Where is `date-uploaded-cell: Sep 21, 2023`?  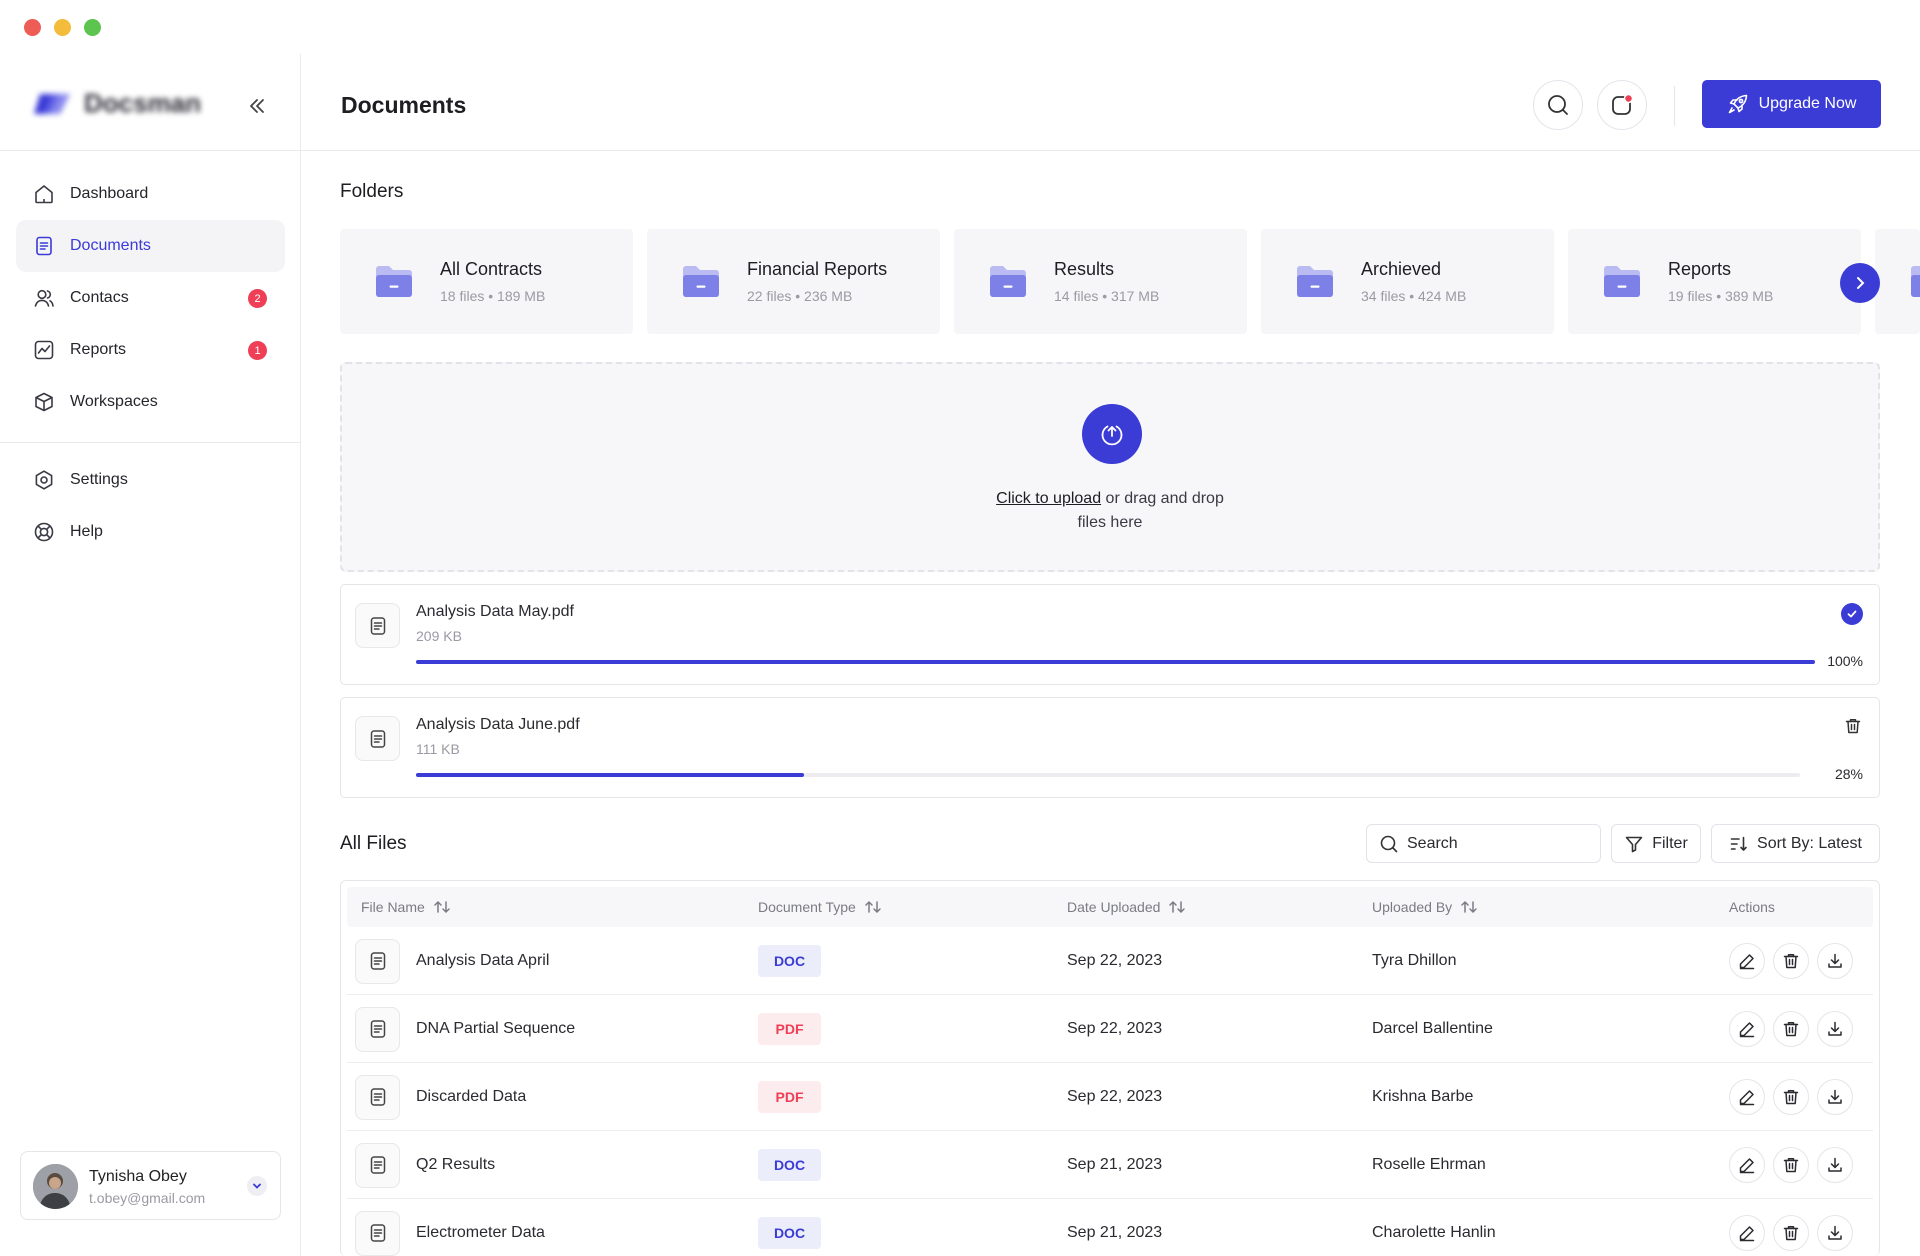
date-uploaded-cell: Sep 21, 2023 is located at coordinates (1115, 1164).